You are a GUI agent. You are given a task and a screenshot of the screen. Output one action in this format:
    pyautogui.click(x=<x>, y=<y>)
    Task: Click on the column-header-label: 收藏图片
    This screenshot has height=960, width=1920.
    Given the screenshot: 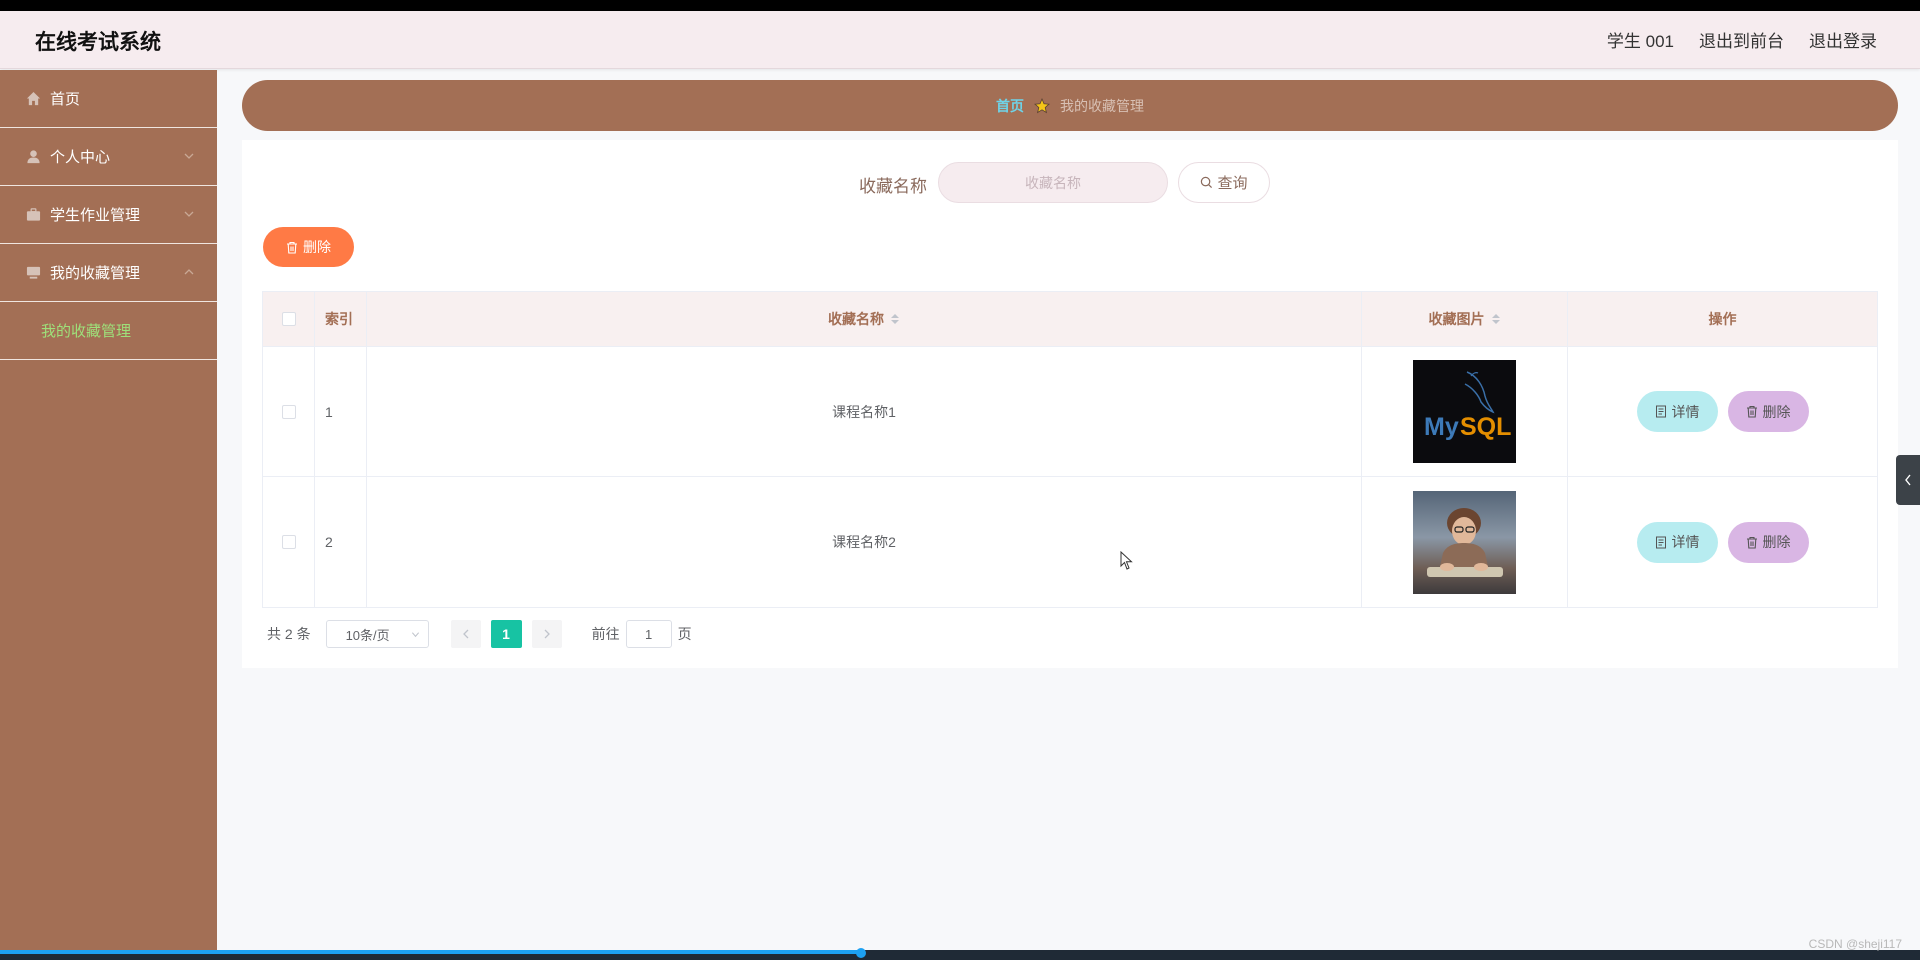 What is the action you would take?
    pyautogui.click(x=1456, y=319)
    